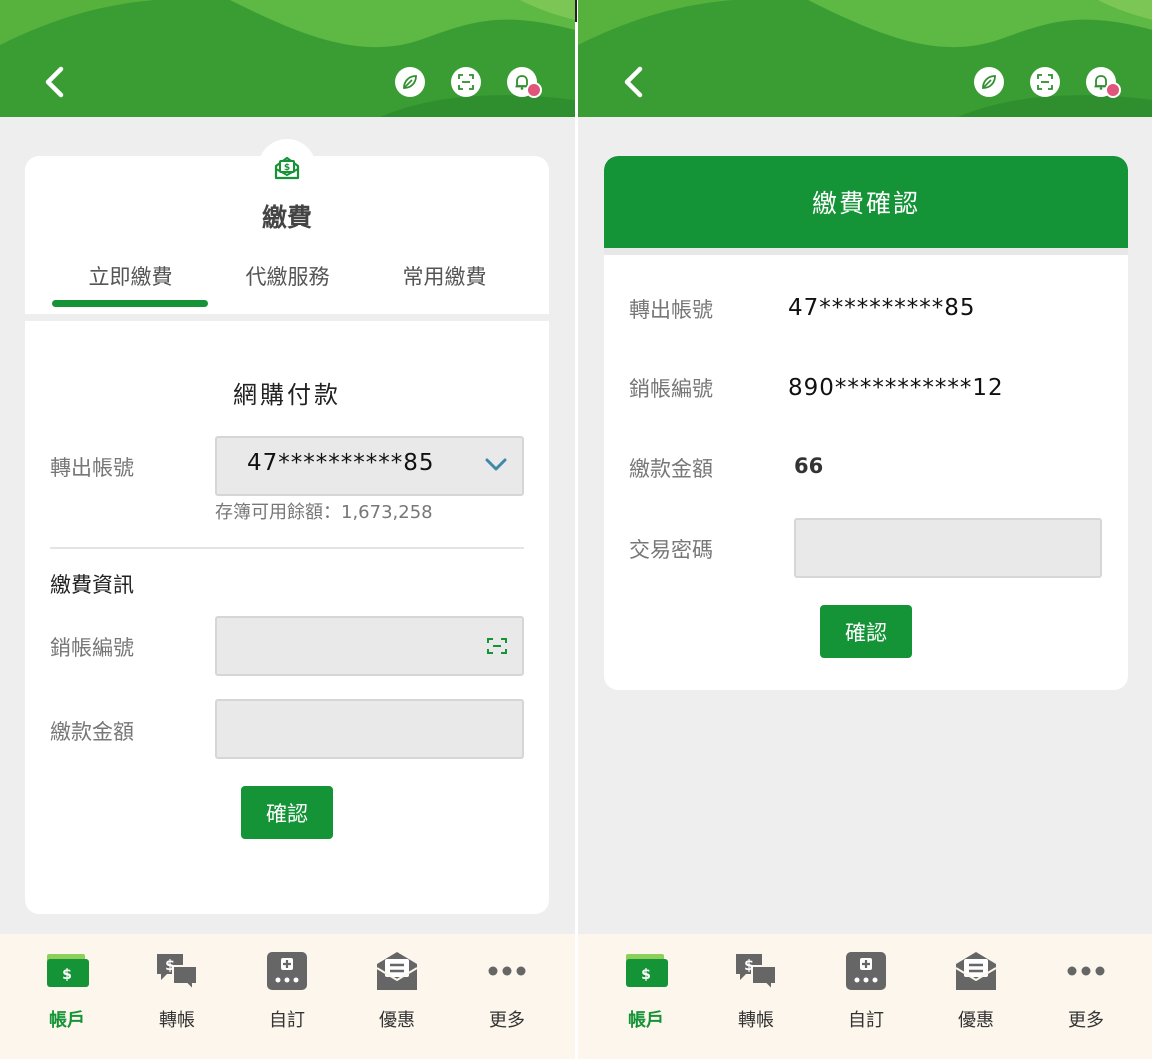  Describe the element at coordinates (866, 202) in the screenshot. I see `confirm-card-header: 繳費確認` at that location.